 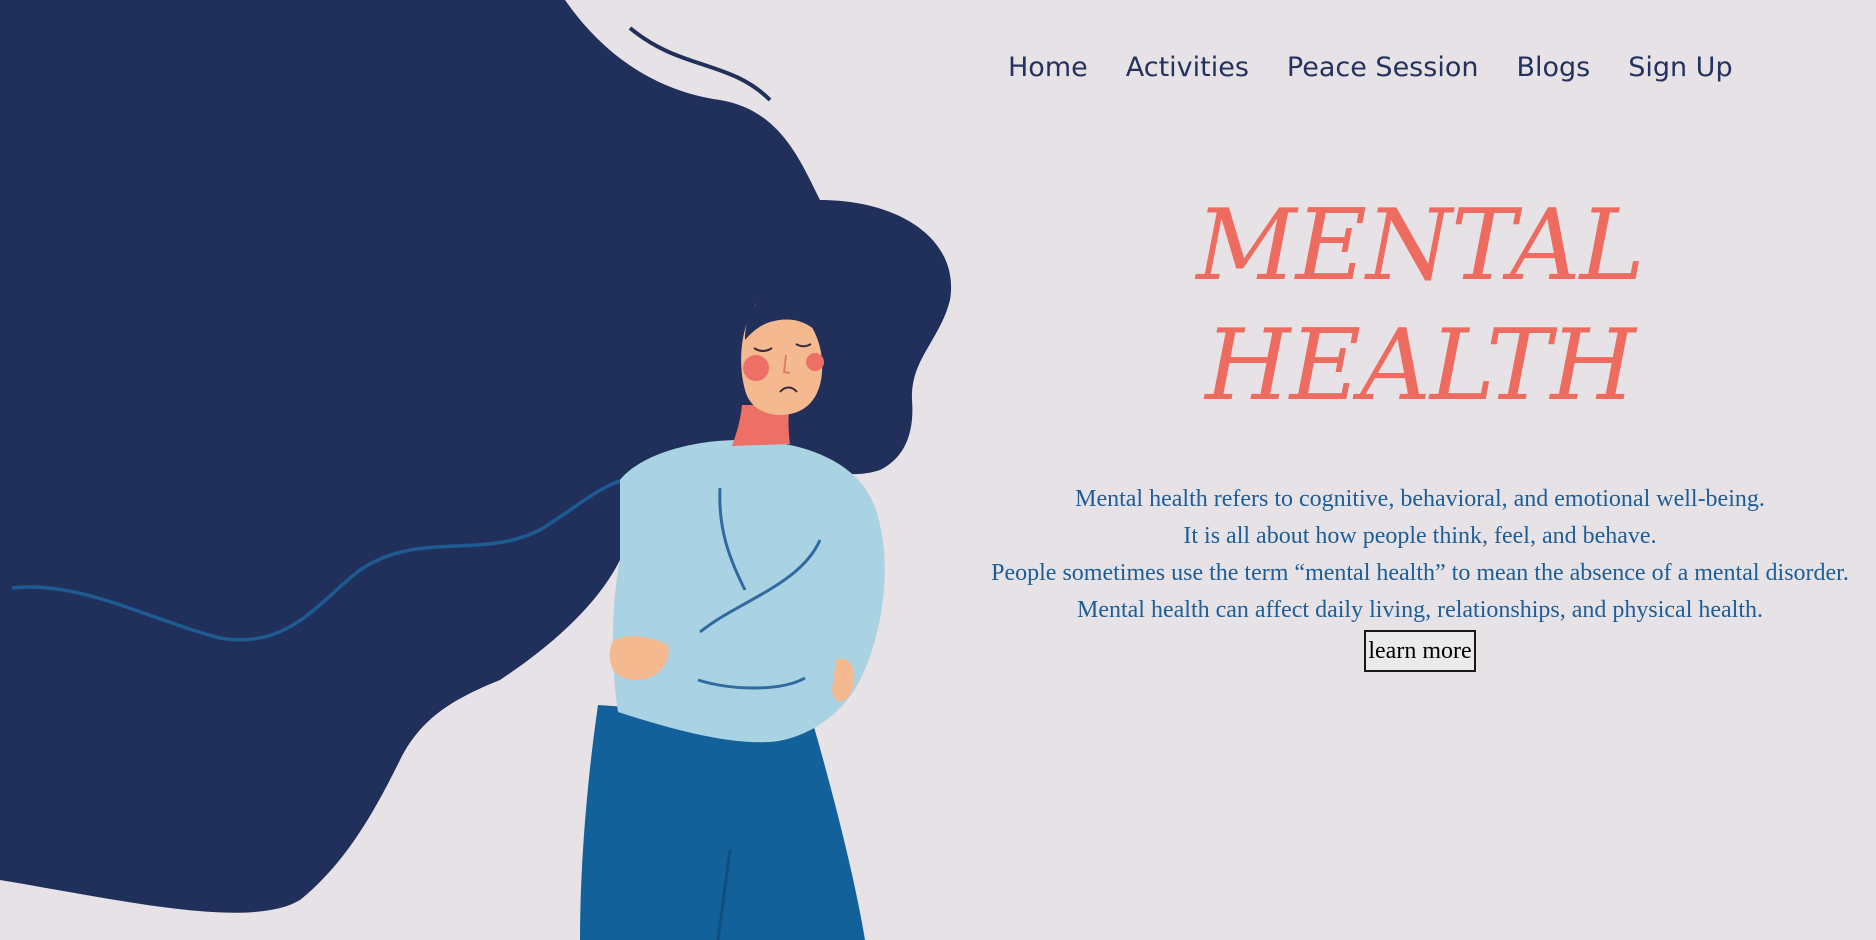 I want to click on cta-container: learn more, so click(x=1420, y=651).